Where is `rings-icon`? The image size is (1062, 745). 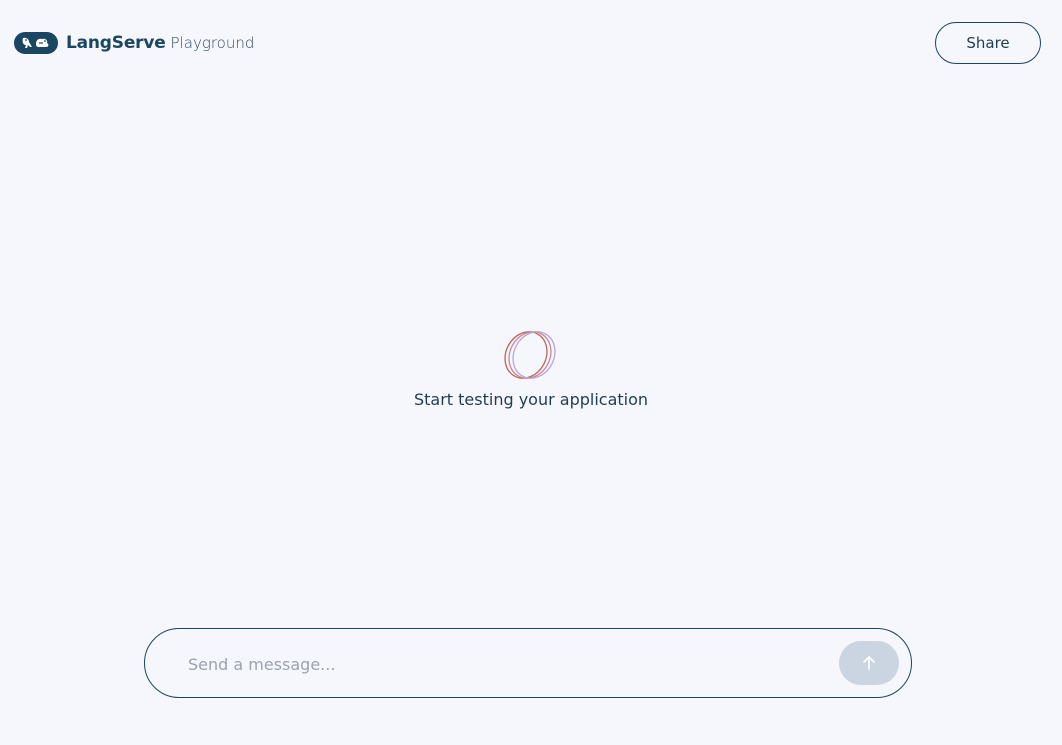
rings-icon is located at coordinates (530, 355).